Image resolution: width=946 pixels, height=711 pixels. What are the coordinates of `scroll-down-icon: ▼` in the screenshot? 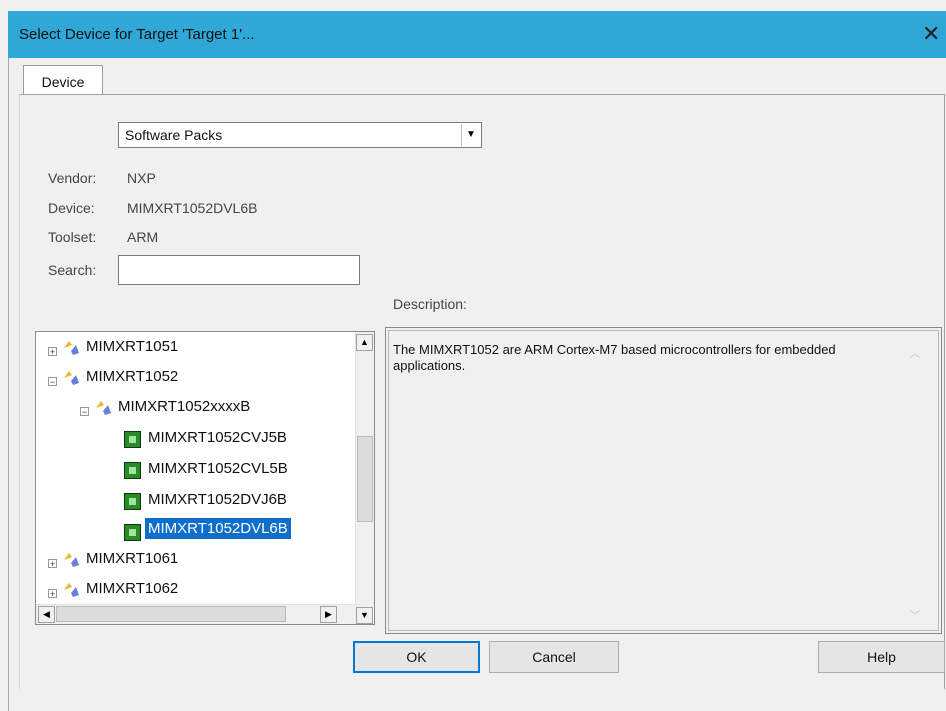 It's located at (364, 615).